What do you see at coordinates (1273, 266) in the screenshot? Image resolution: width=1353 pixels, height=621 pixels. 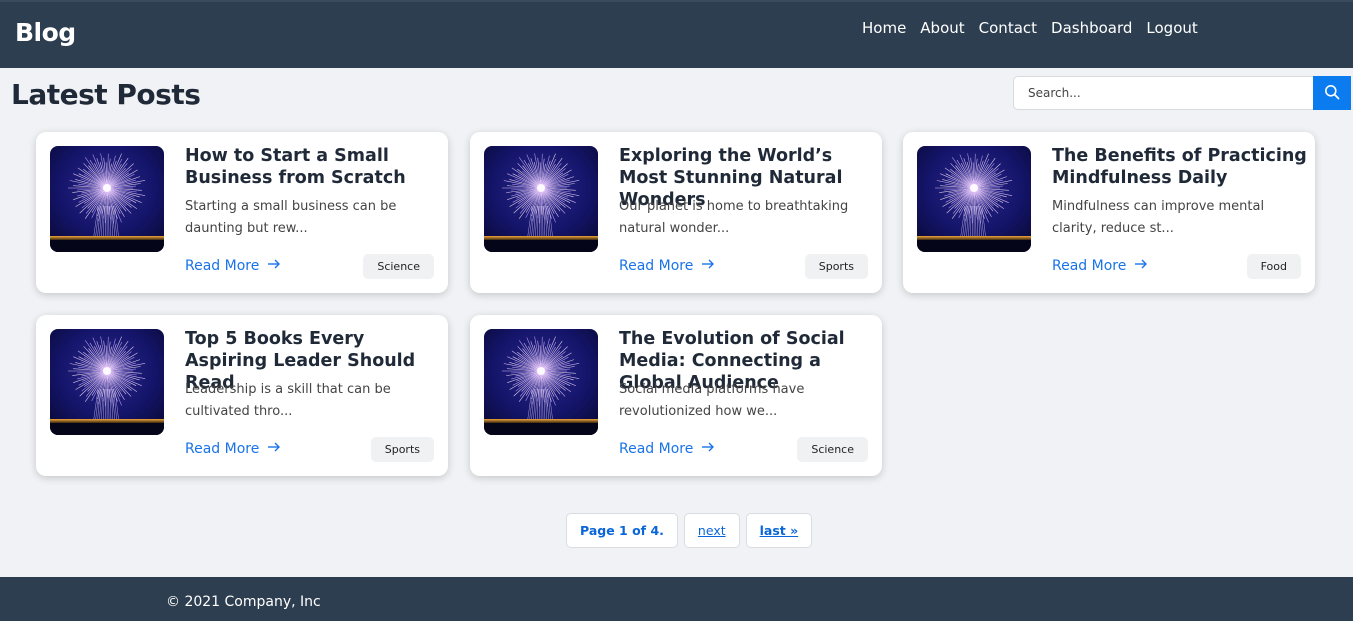 I see `category-tag: Food` at bounding box center [1273, 266].